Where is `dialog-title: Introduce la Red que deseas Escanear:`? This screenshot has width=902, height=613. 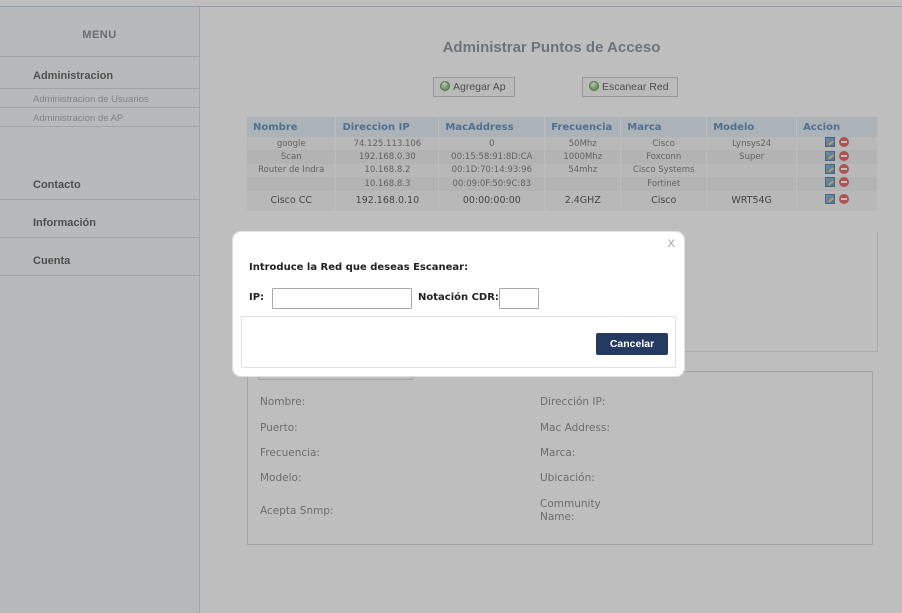
dialog-title: Introduce la Red que deseas Escanear: is located at coordinates (359, 267).